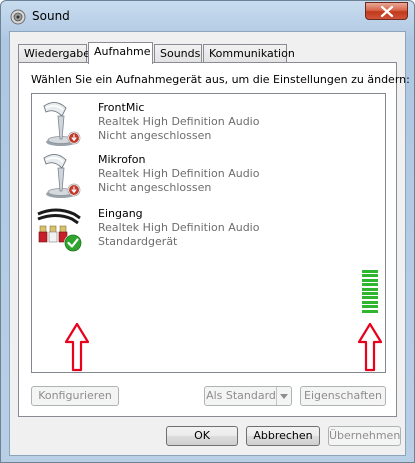  I want to click on speaker-icon, so click(18, 17).